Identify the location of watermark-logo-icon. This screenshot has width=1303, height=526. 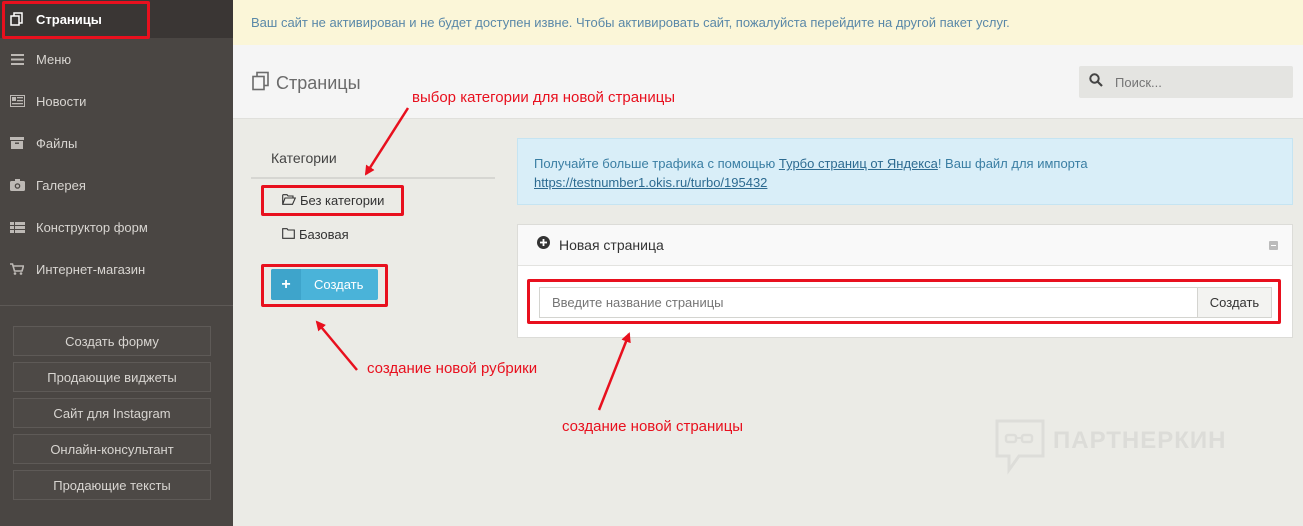
(1020, 447).